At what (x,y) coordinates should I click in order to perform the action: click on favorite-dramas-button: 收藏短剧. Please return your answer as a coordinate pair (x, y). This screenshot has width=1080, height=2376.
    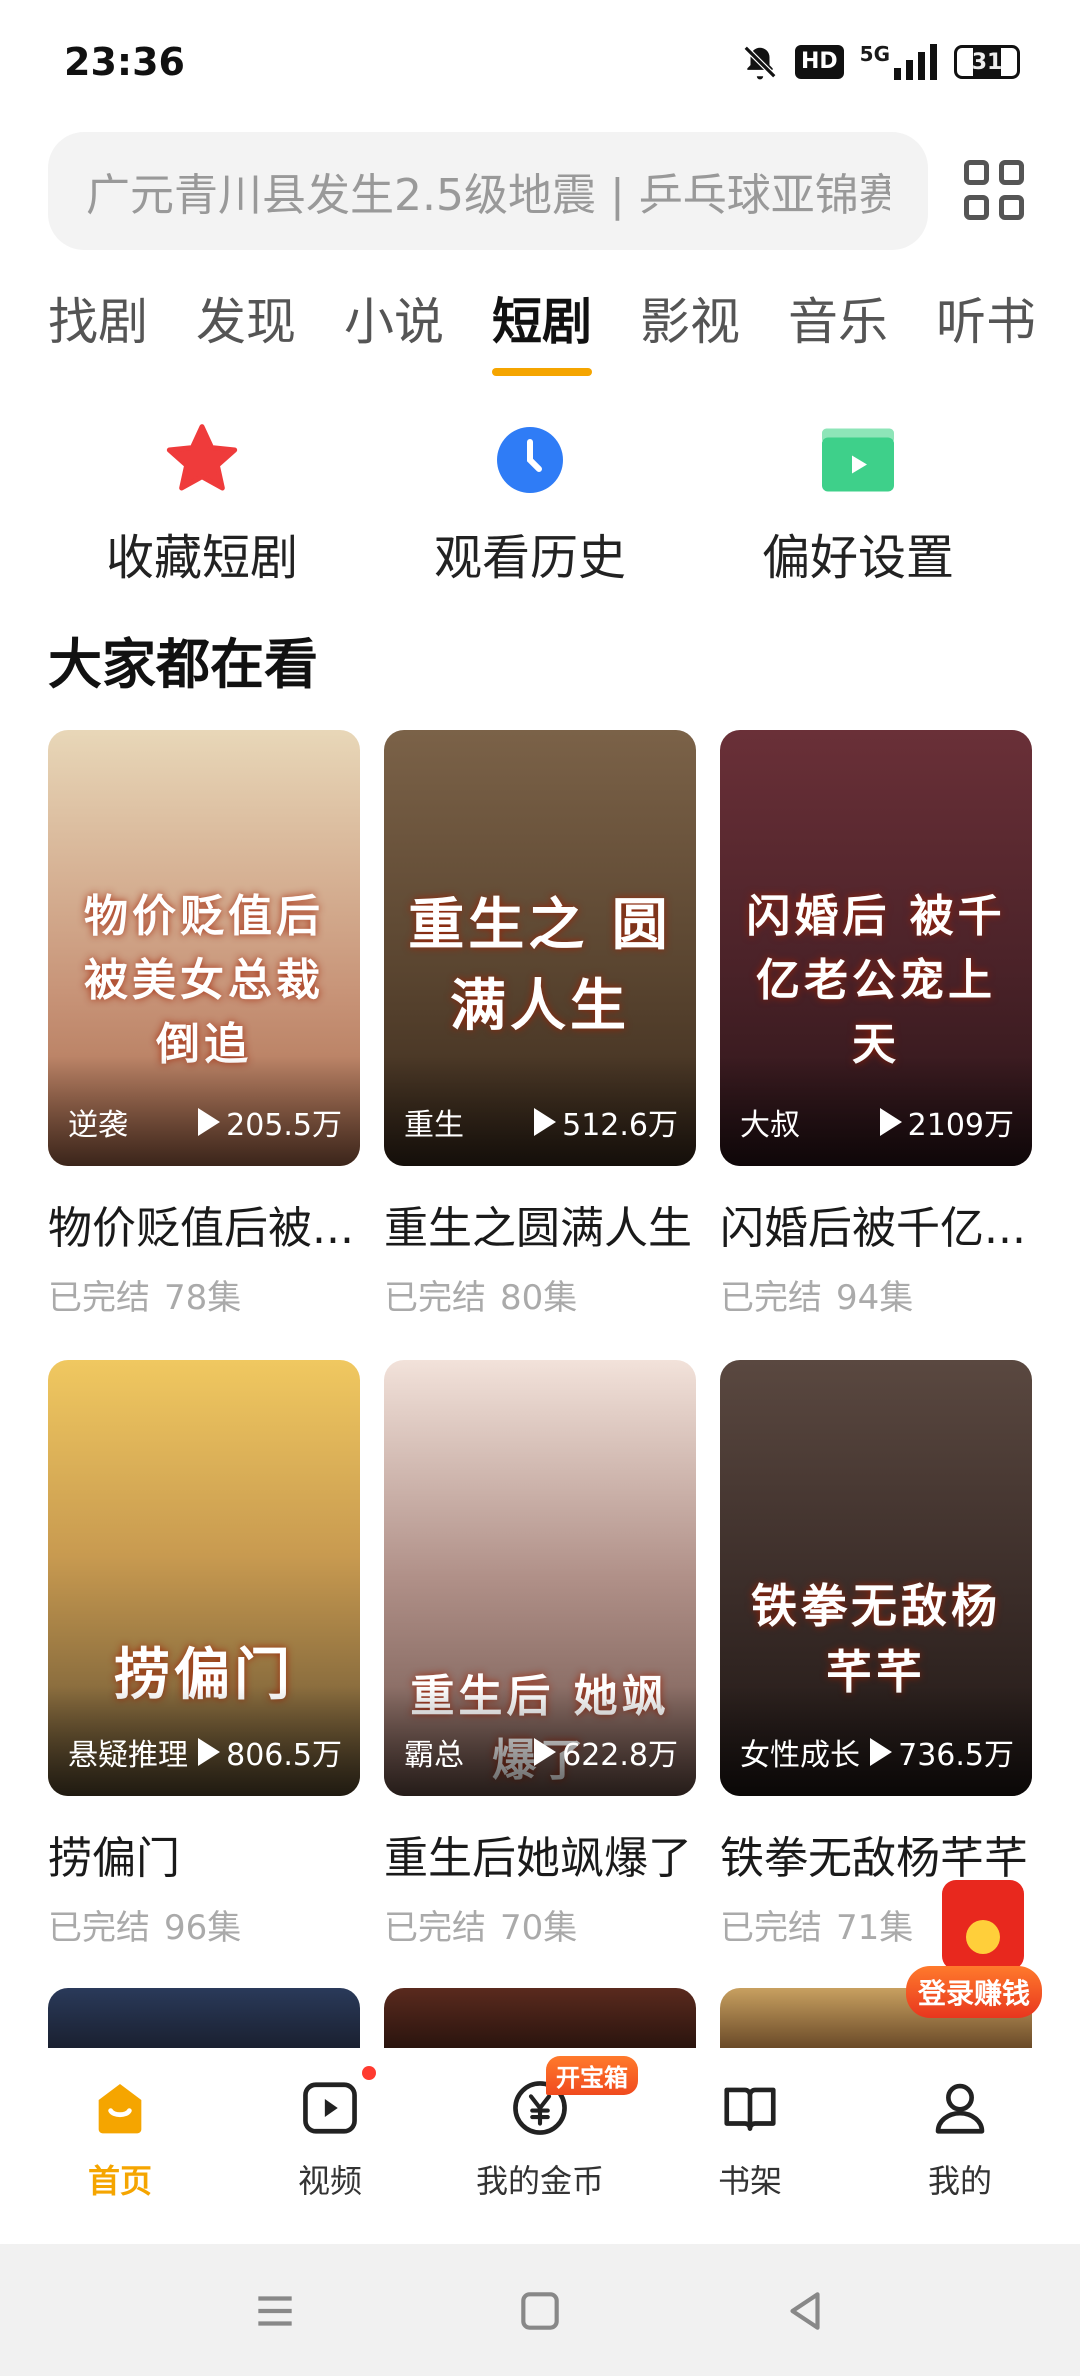
    Looking at the image, I should click on (202, 504).